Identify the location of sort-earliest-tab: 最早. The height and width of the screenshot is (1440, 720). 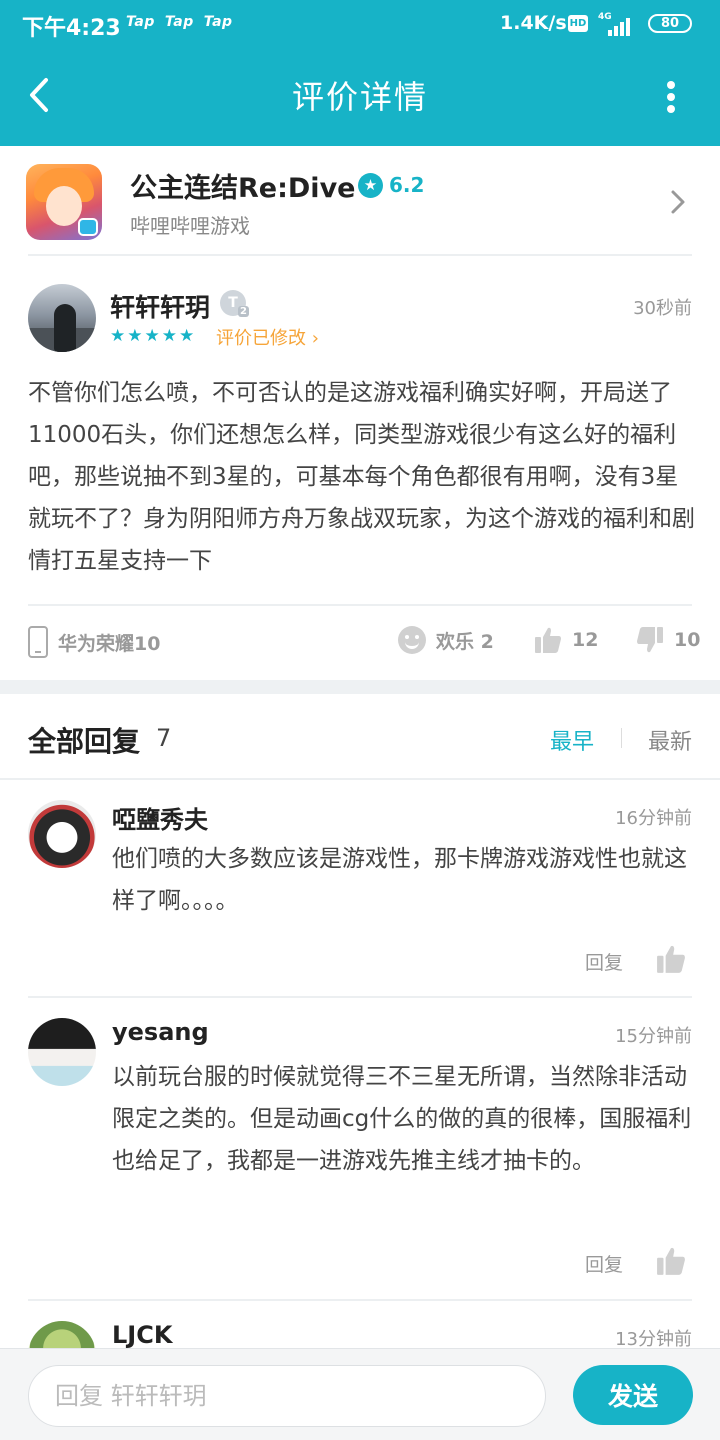
(572, 740).